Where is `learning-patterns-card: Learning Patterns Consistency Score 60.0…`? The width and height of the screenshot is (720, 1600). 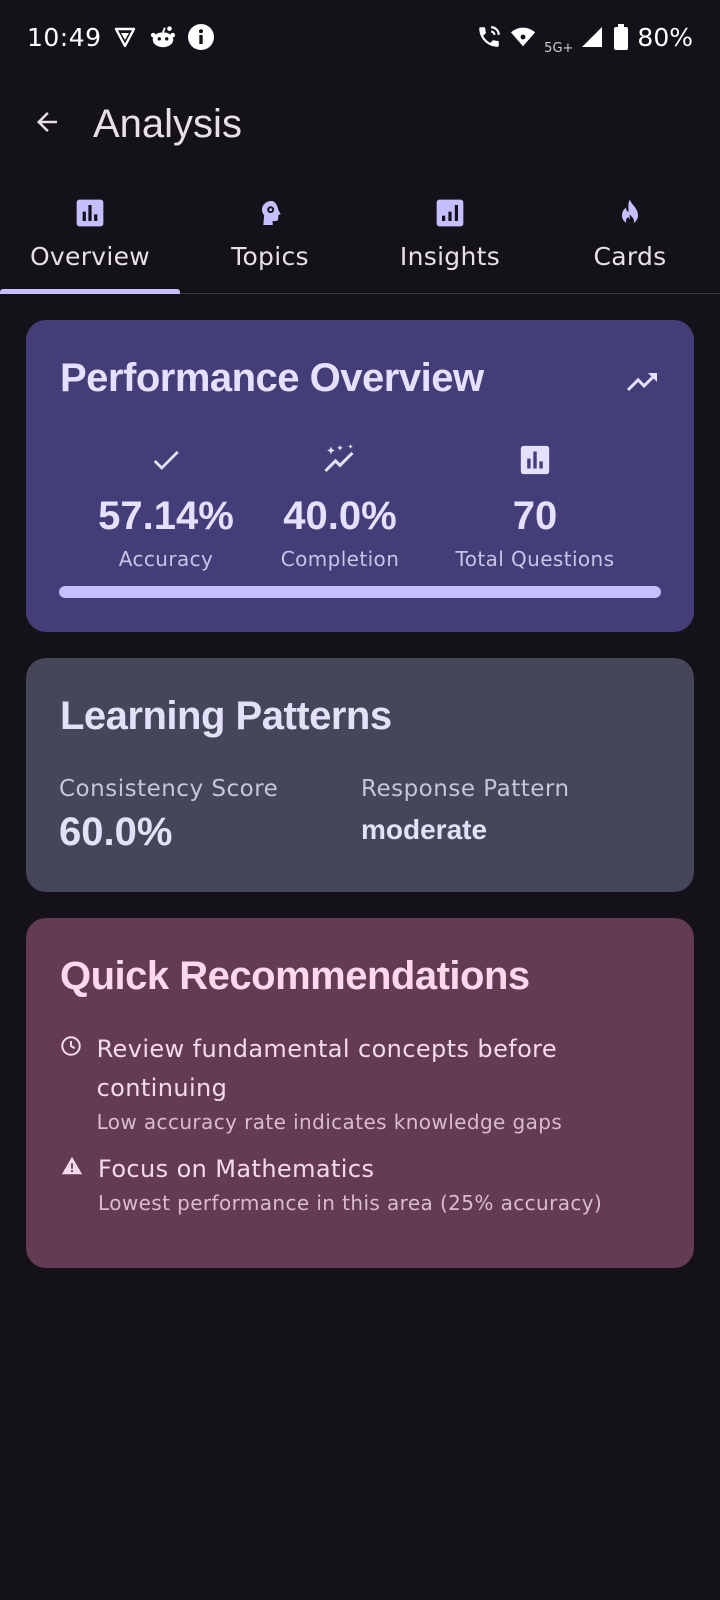
learning-patterns-card: Learning Patterns Consistency Score 60.0… is located at coordinates (360, 775).